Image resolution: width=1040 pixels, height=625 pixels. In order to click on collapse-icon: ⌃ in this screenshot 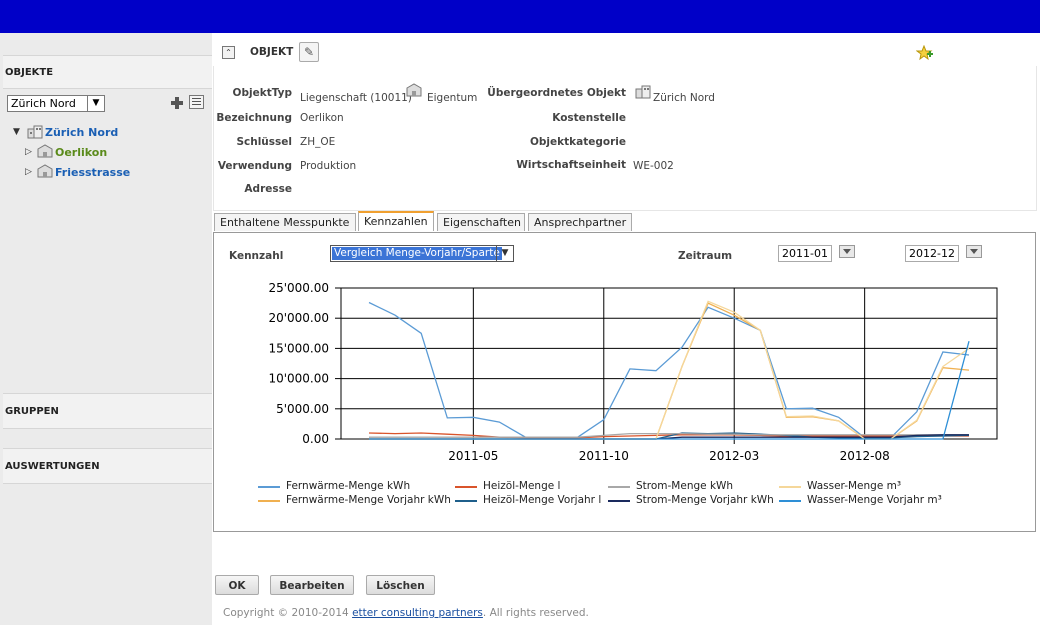, I will do `click(228, 52)`.